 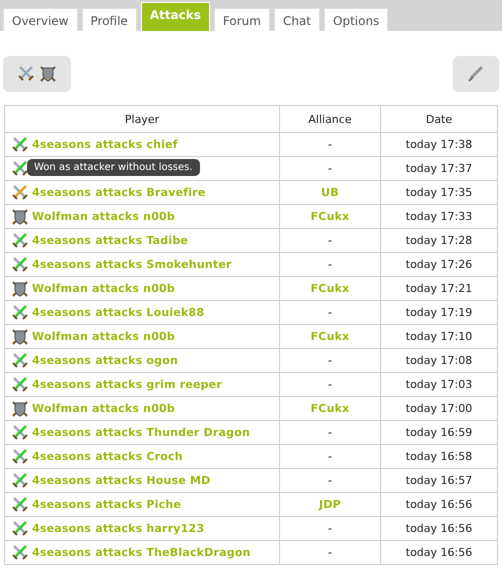 What do you see at coordinates (113, 167) in the screenshot?
I see `tooltip: Won as attacker without losses.` at bounding box center [113, 167].